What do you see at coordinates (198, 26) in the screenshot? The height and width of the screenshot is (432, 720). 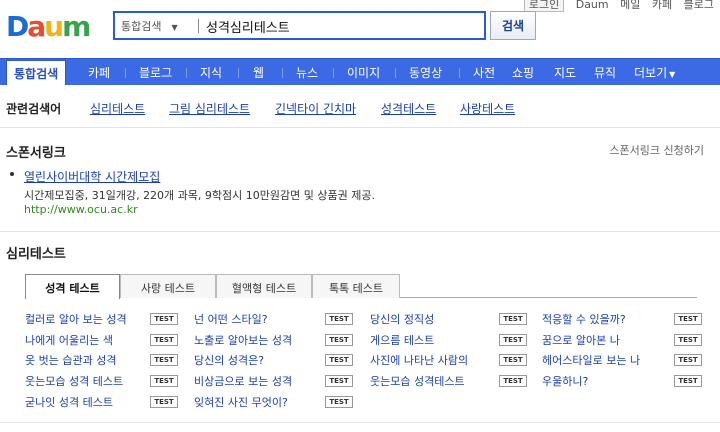 I see `search-divider` at bounding box center [198, 26].